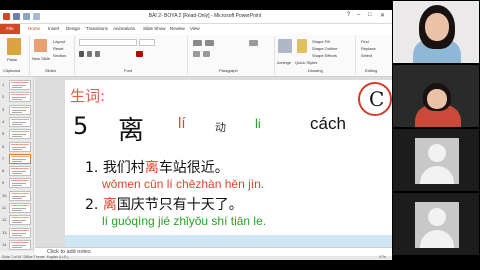 Image resolution: width=480 pixels, height=270 pixels. What do you see at coordinates (177, 28) in the screenshot?
I see `tab-review: Review` at bounding box center [177, 28].